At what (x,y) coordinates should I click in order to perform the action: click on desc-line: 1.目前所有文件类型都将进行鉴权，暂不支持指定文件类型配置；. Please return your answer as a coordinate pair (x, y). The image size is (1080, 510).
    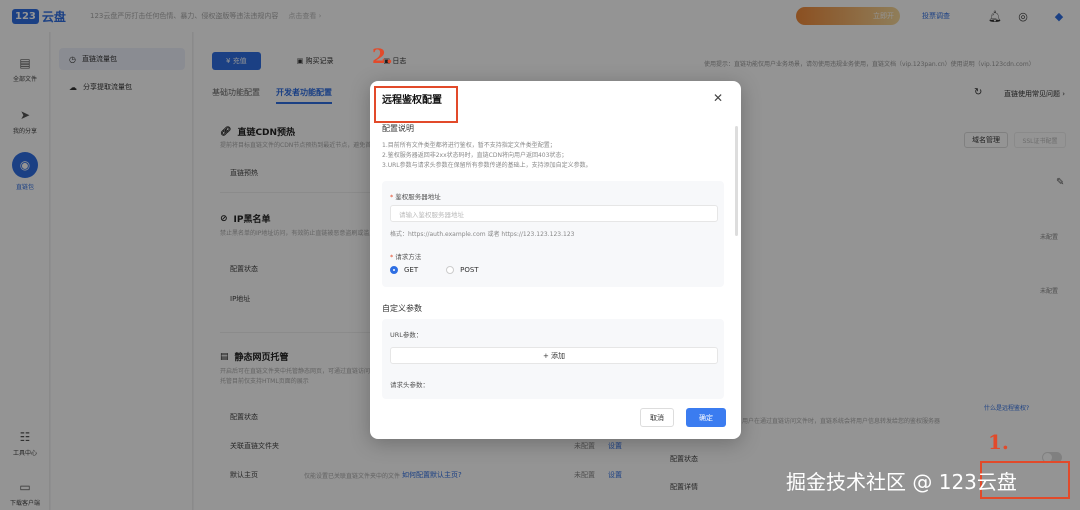
    Looking at the image, I should click on (469, 145).